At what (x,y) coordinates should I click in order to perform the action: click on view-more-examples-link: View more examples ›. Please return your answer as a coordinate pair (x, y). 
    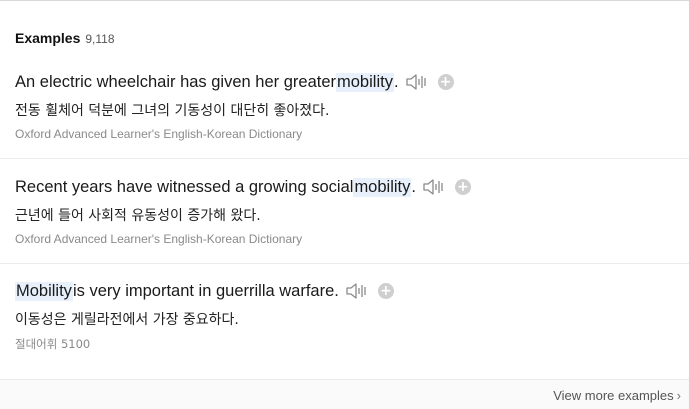
    Looking at the image, I should click on (617, 395).